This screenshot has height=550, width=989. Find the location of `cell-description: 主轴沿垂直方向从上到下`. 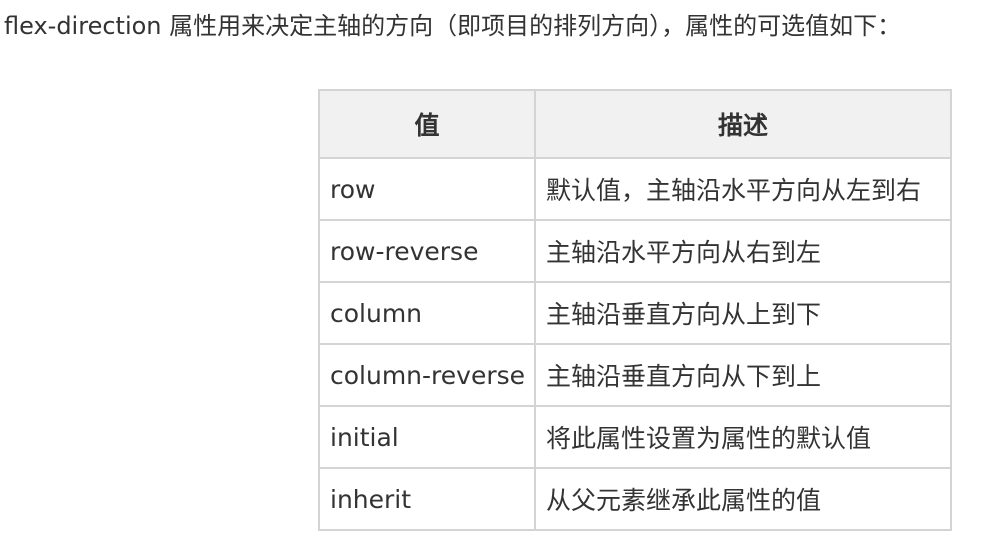

cell-description: 主轴沿垂直方向从上到下 is located at coordinates (743, 313).